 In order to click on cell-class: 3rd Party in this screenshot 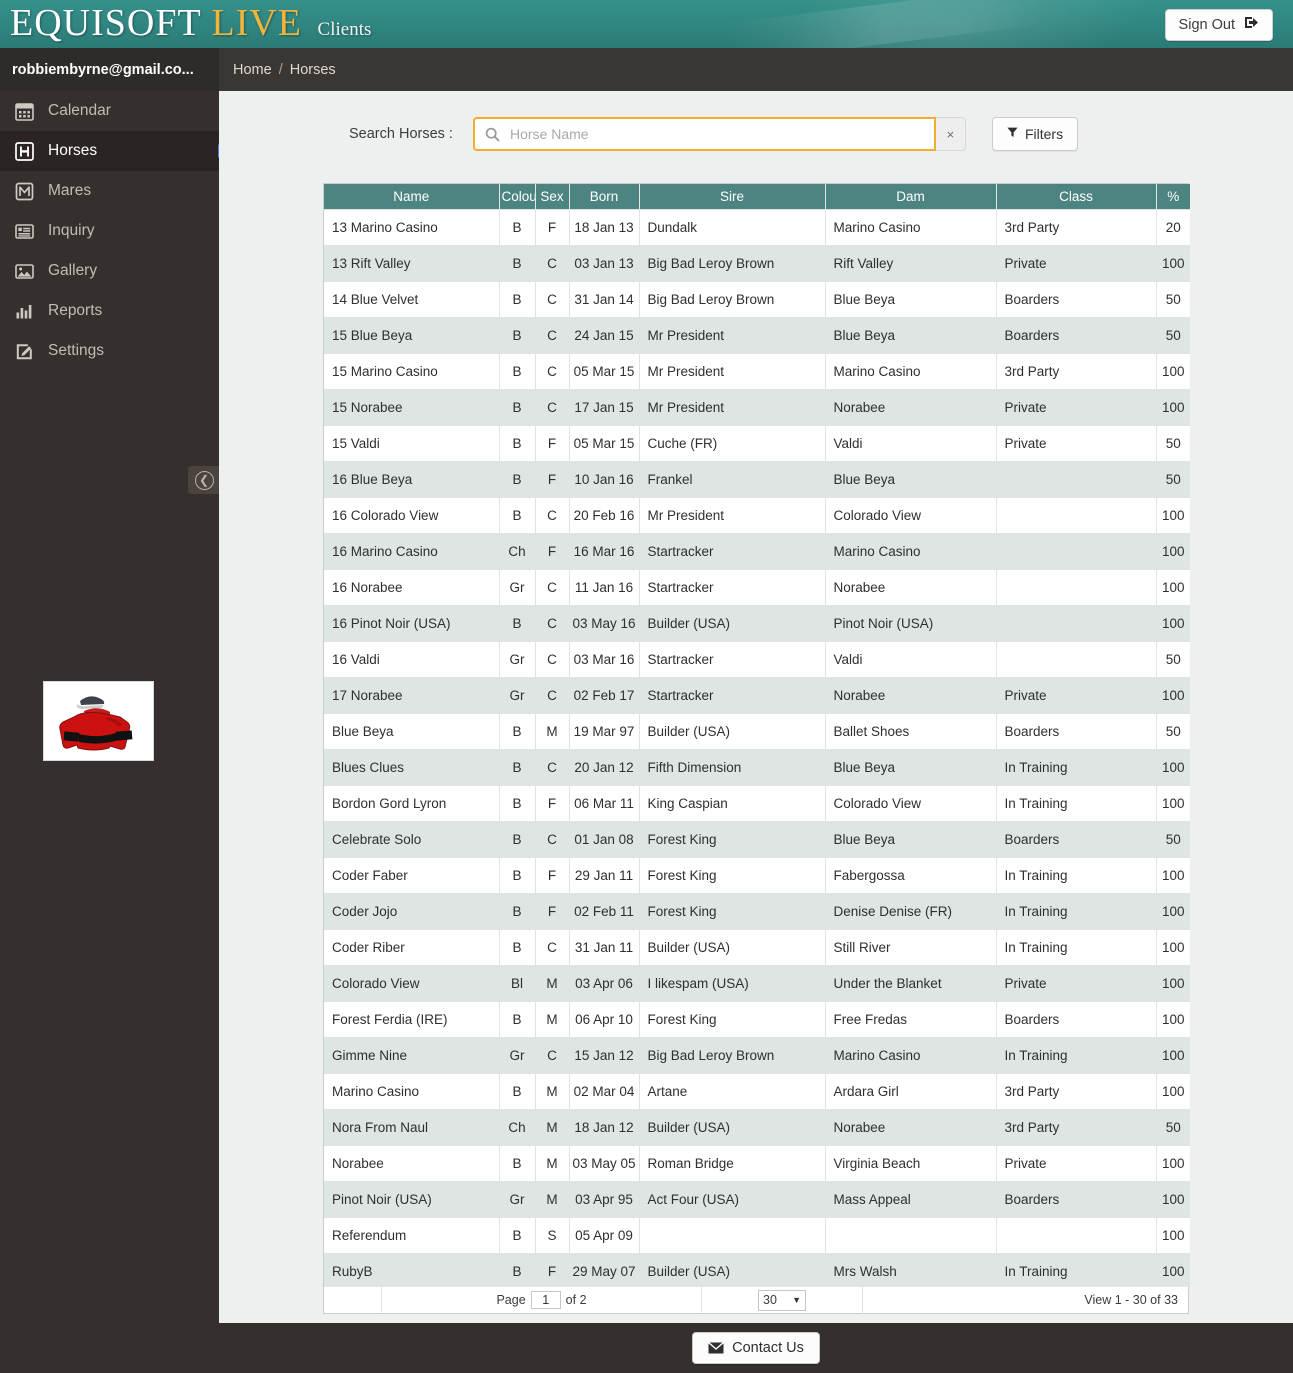, I will do `click(1076, 226)`.